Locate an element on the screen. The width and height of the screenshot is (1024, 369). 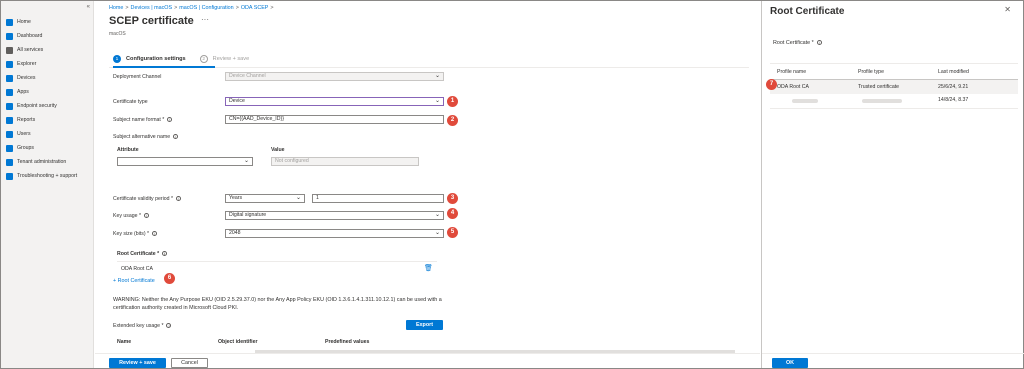
collapse-sidebar-icon: « is located at coordinates (88, 7).